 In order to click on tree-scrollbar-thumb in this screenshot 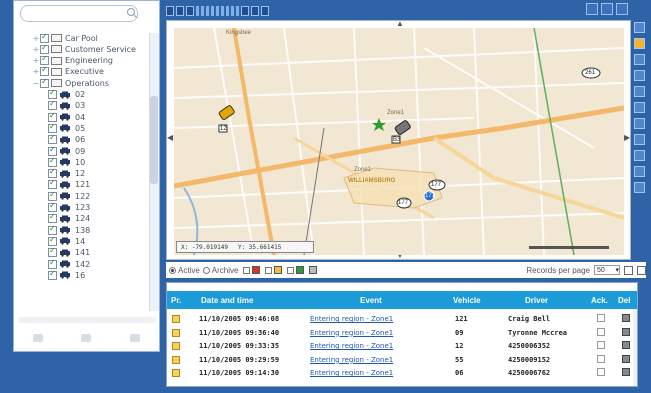, I will do `click(154, 140)`.